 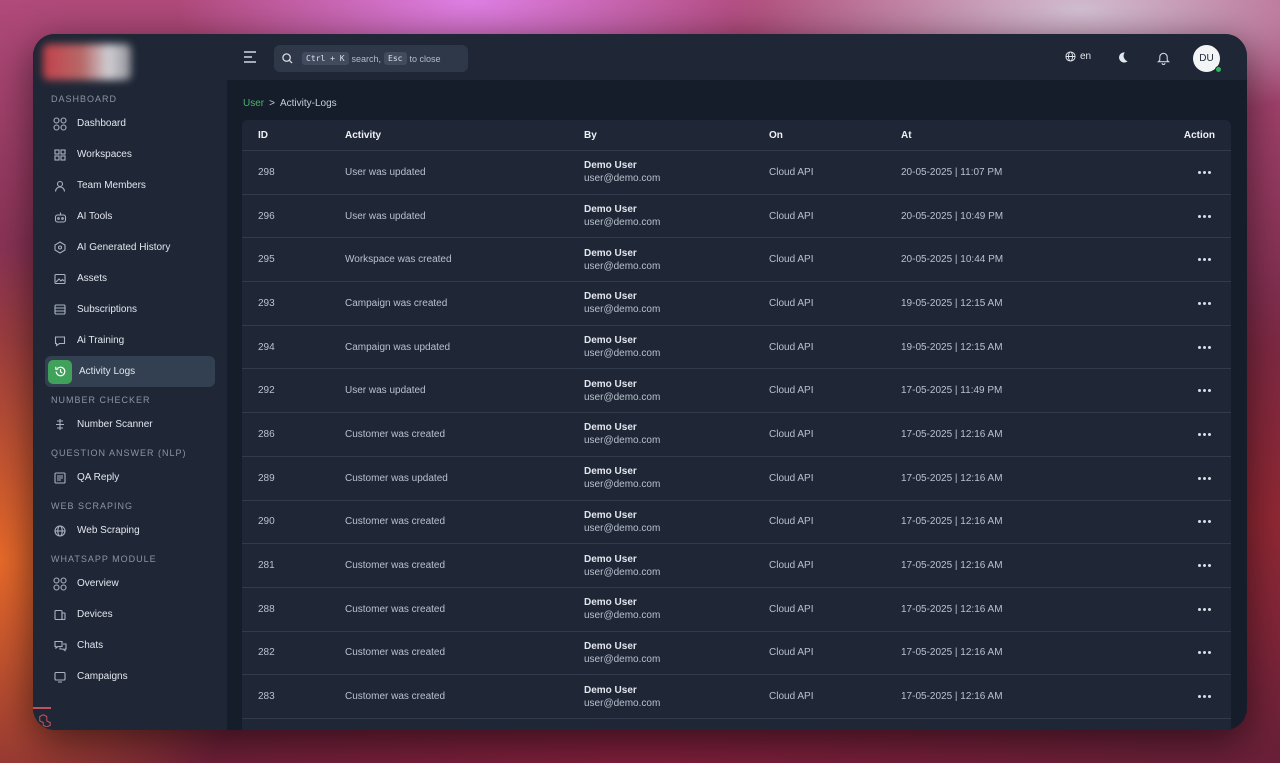 What do you see at coordinates (45, 720) in the screenshot?
I see `laravel-icon` at bounding box center [45, 720].